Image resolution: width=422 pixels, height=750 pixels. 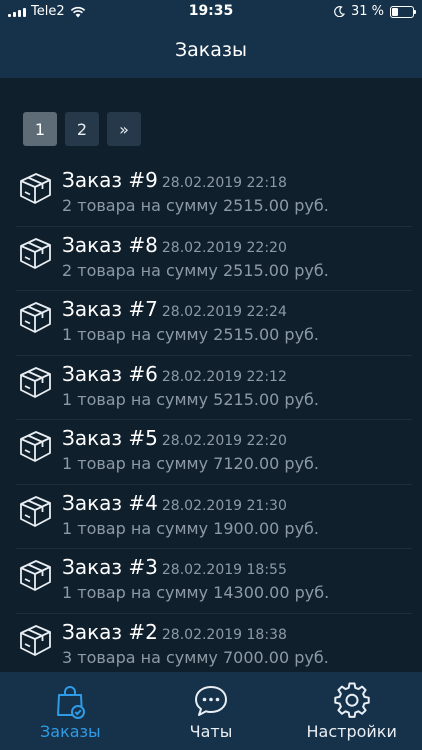 I want to click on order-date: 28.02.2019 22:12, so click(x=224, y=376).